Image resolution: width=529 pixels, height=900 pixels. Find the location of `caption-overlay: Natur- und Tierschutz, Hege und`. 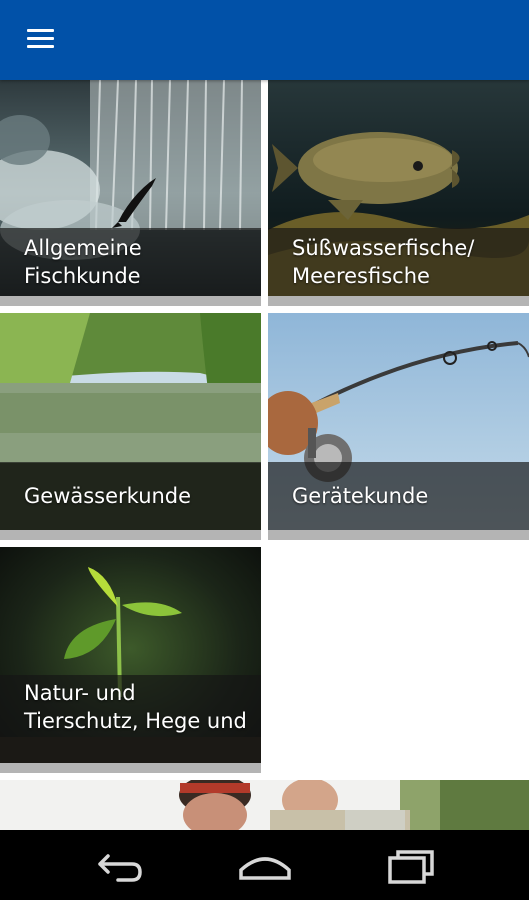

caption-overlay: Natur- und Tierschutz, Hege und is located at coordinates (130, 719).